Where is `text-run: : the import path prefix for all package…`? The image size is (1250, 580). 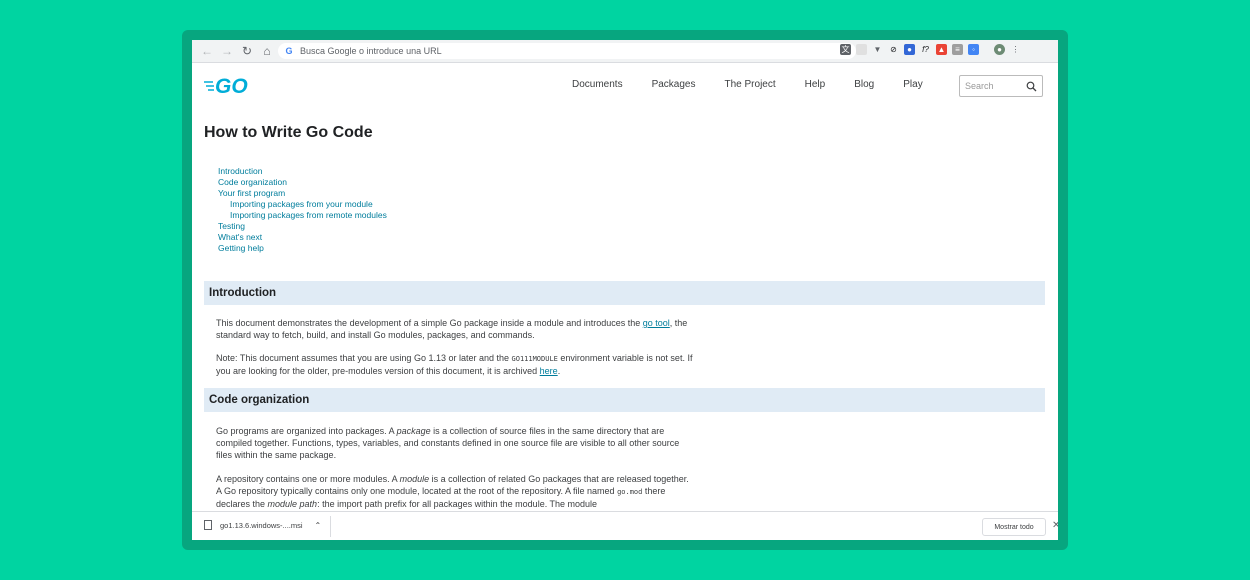
text-run: : the import path prefix for all package… is located at coordinates (457, 504).